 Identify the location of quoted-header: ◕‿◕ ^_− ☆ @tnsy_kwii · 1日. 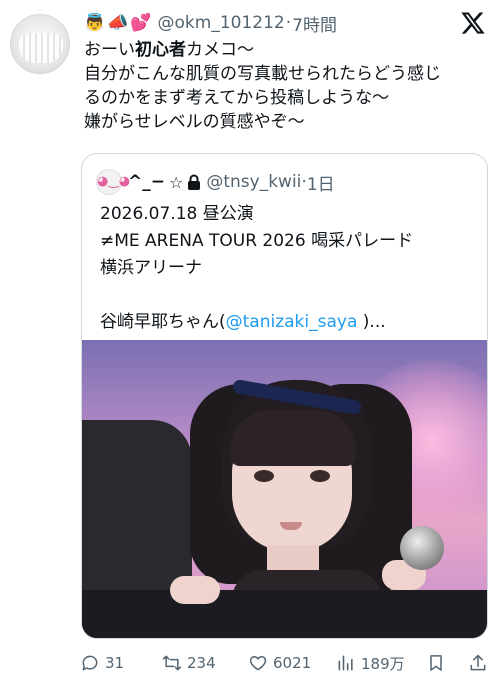
(215, 182).